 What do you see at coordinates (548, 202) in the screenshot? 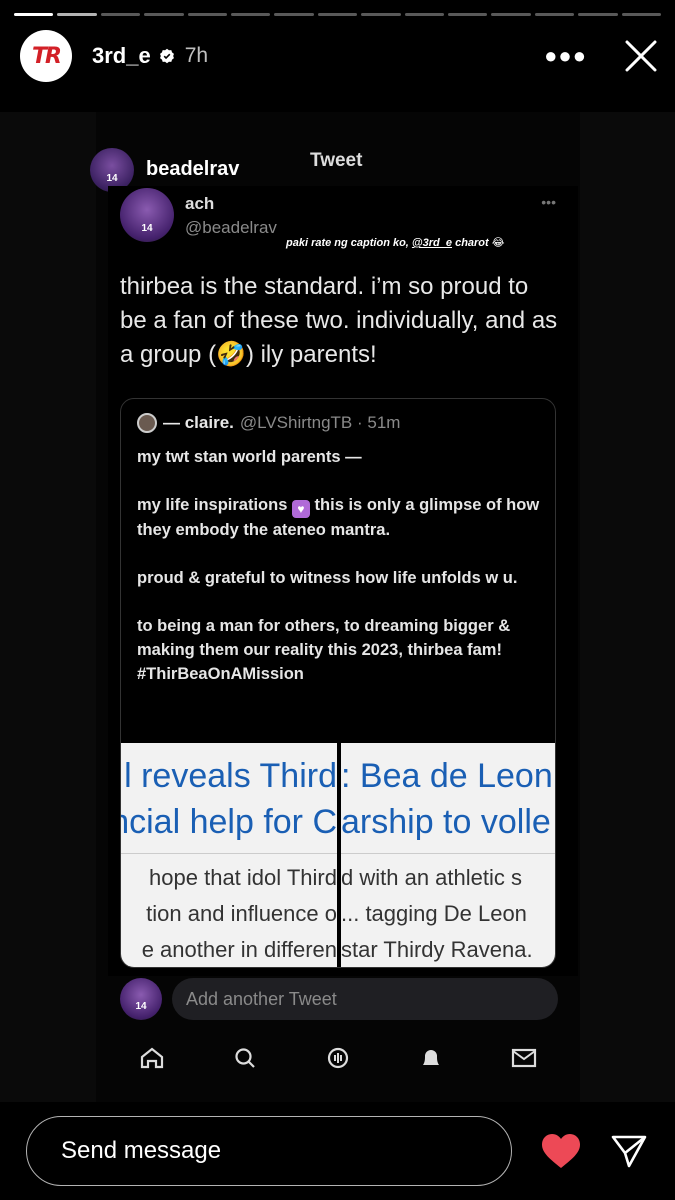
I see `tweet-more-icon: •••` at bounding box center [548, 202].